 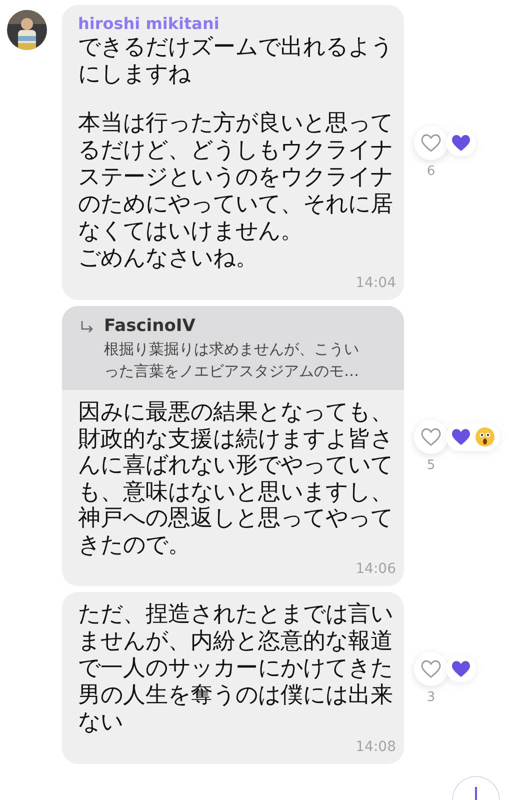 What do you see at coordinates (375, 569) in the screenshot?
I see `message-time: 14:06` at bounding box center [375, 569].